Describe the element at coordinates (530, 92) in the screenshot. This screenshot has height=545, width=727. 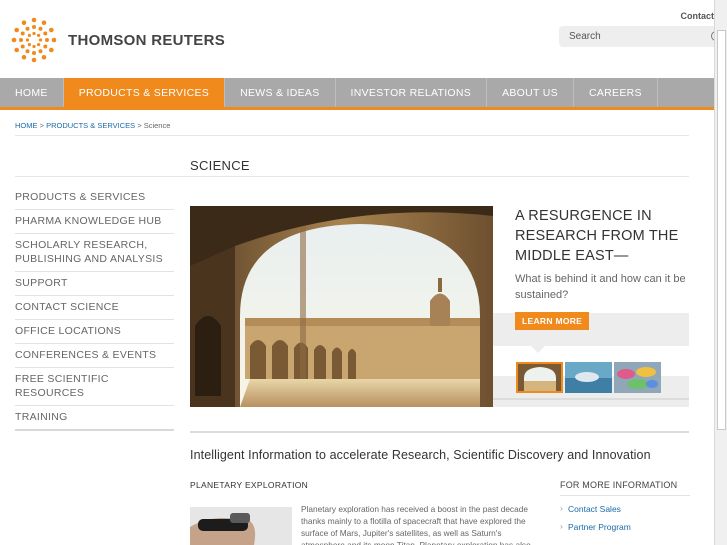
I see `nav-item-about-us: ABOUT US` at that location.